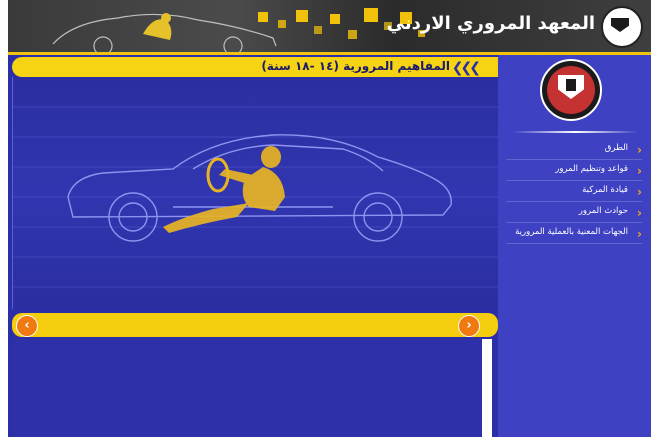  Describe the element at coordinates (466, 68) in the screenshot. I see `section-arrows-icon: ❮❮❮` at that location.